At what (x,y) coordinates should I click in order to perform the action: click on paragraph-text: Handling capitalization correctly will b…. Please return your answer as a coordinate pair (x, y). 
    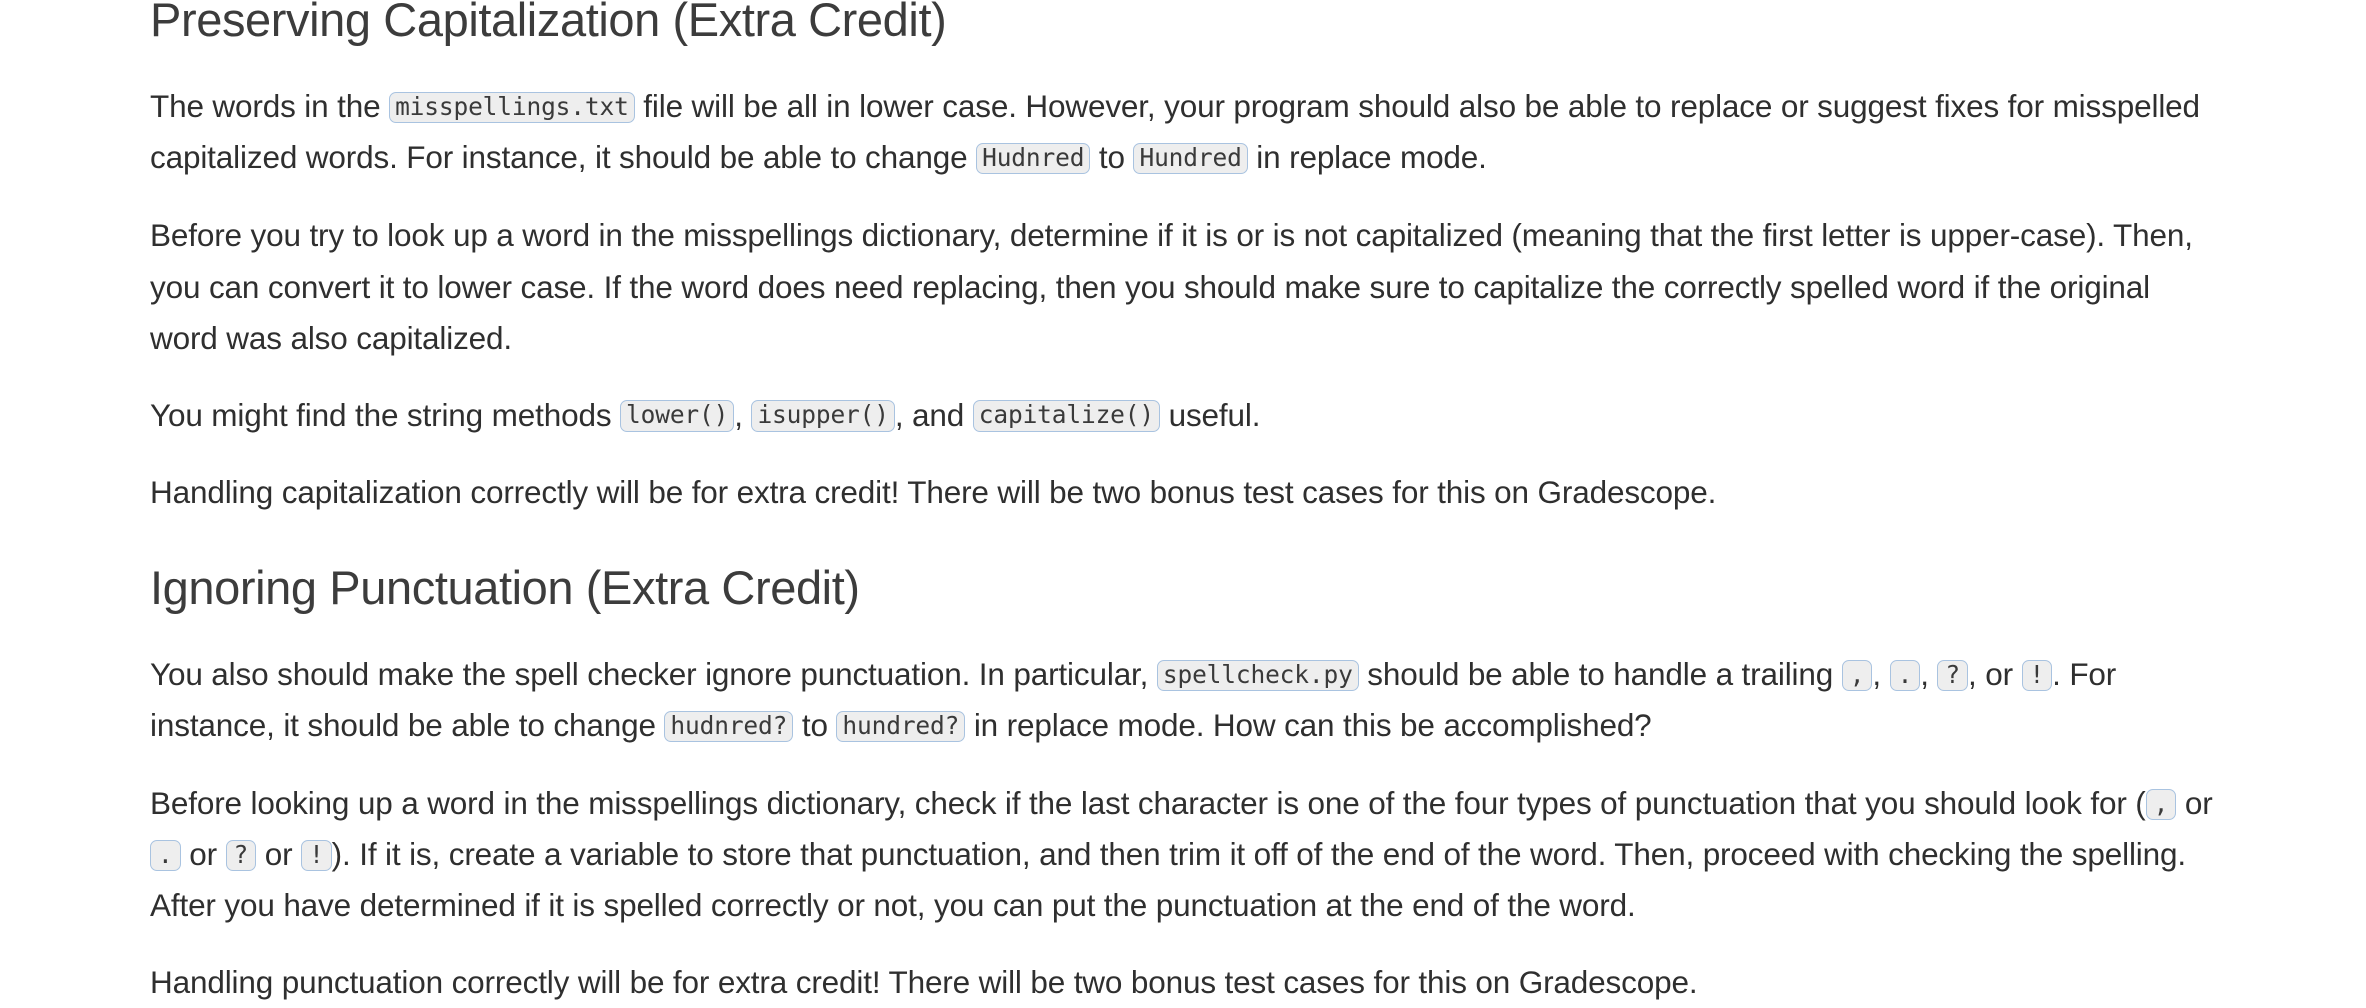
    Looking at the image, I should click on (933, 491).